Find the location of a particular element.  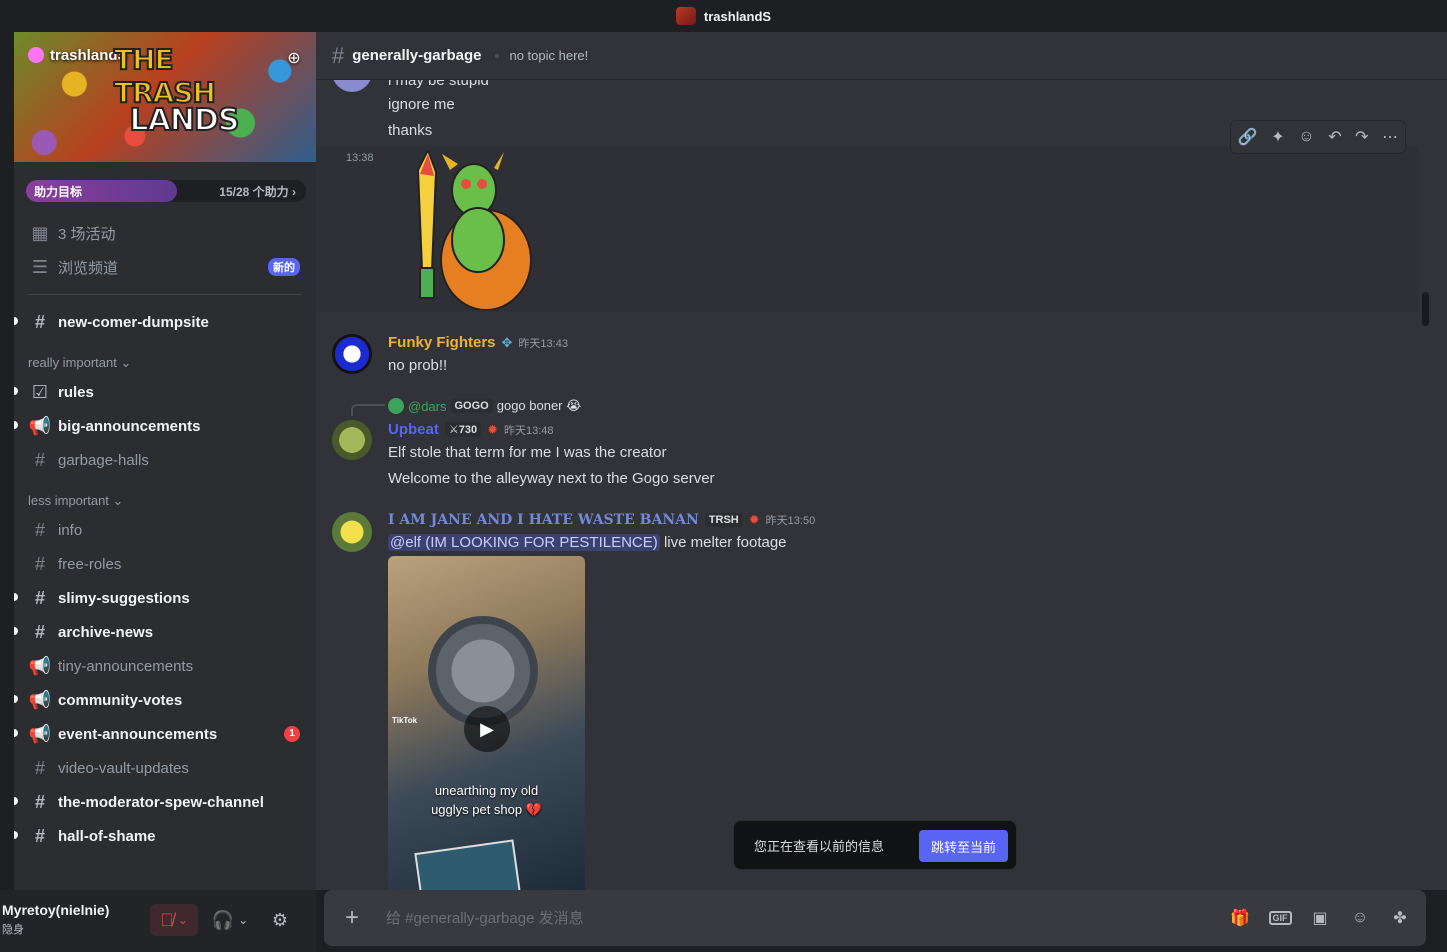

guild-tag: ⚔730 is located at coordinates (463, 429).